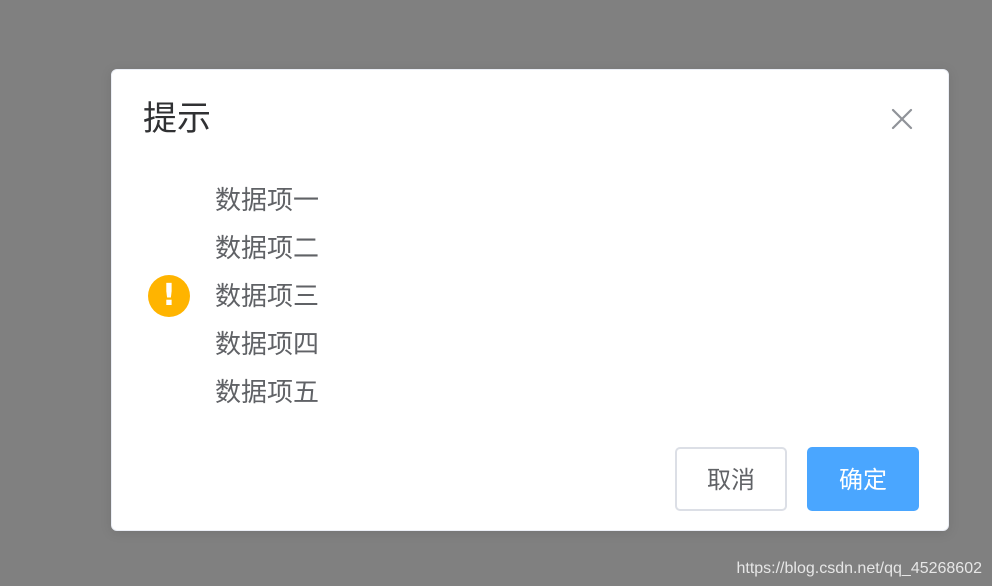  I want to click on cancel-button: 取消, so click(731, 479).